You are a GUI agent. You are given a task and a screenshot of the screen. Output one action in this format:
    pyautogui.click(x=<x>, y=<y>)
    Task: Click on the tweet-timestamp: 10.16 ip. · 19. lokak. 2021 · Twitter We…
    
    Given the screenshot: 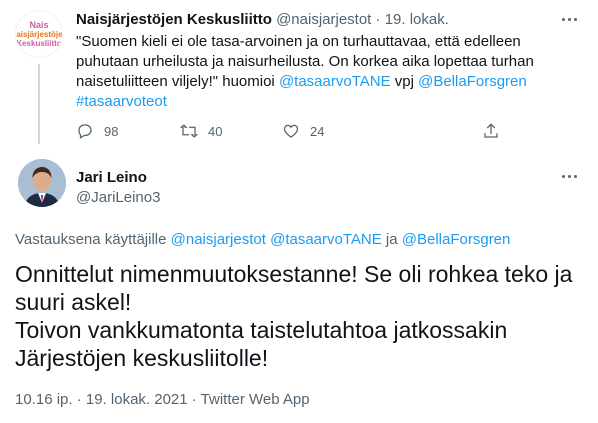 What is the action you would take?
    pyautogui.click(x=162, y=400)
    